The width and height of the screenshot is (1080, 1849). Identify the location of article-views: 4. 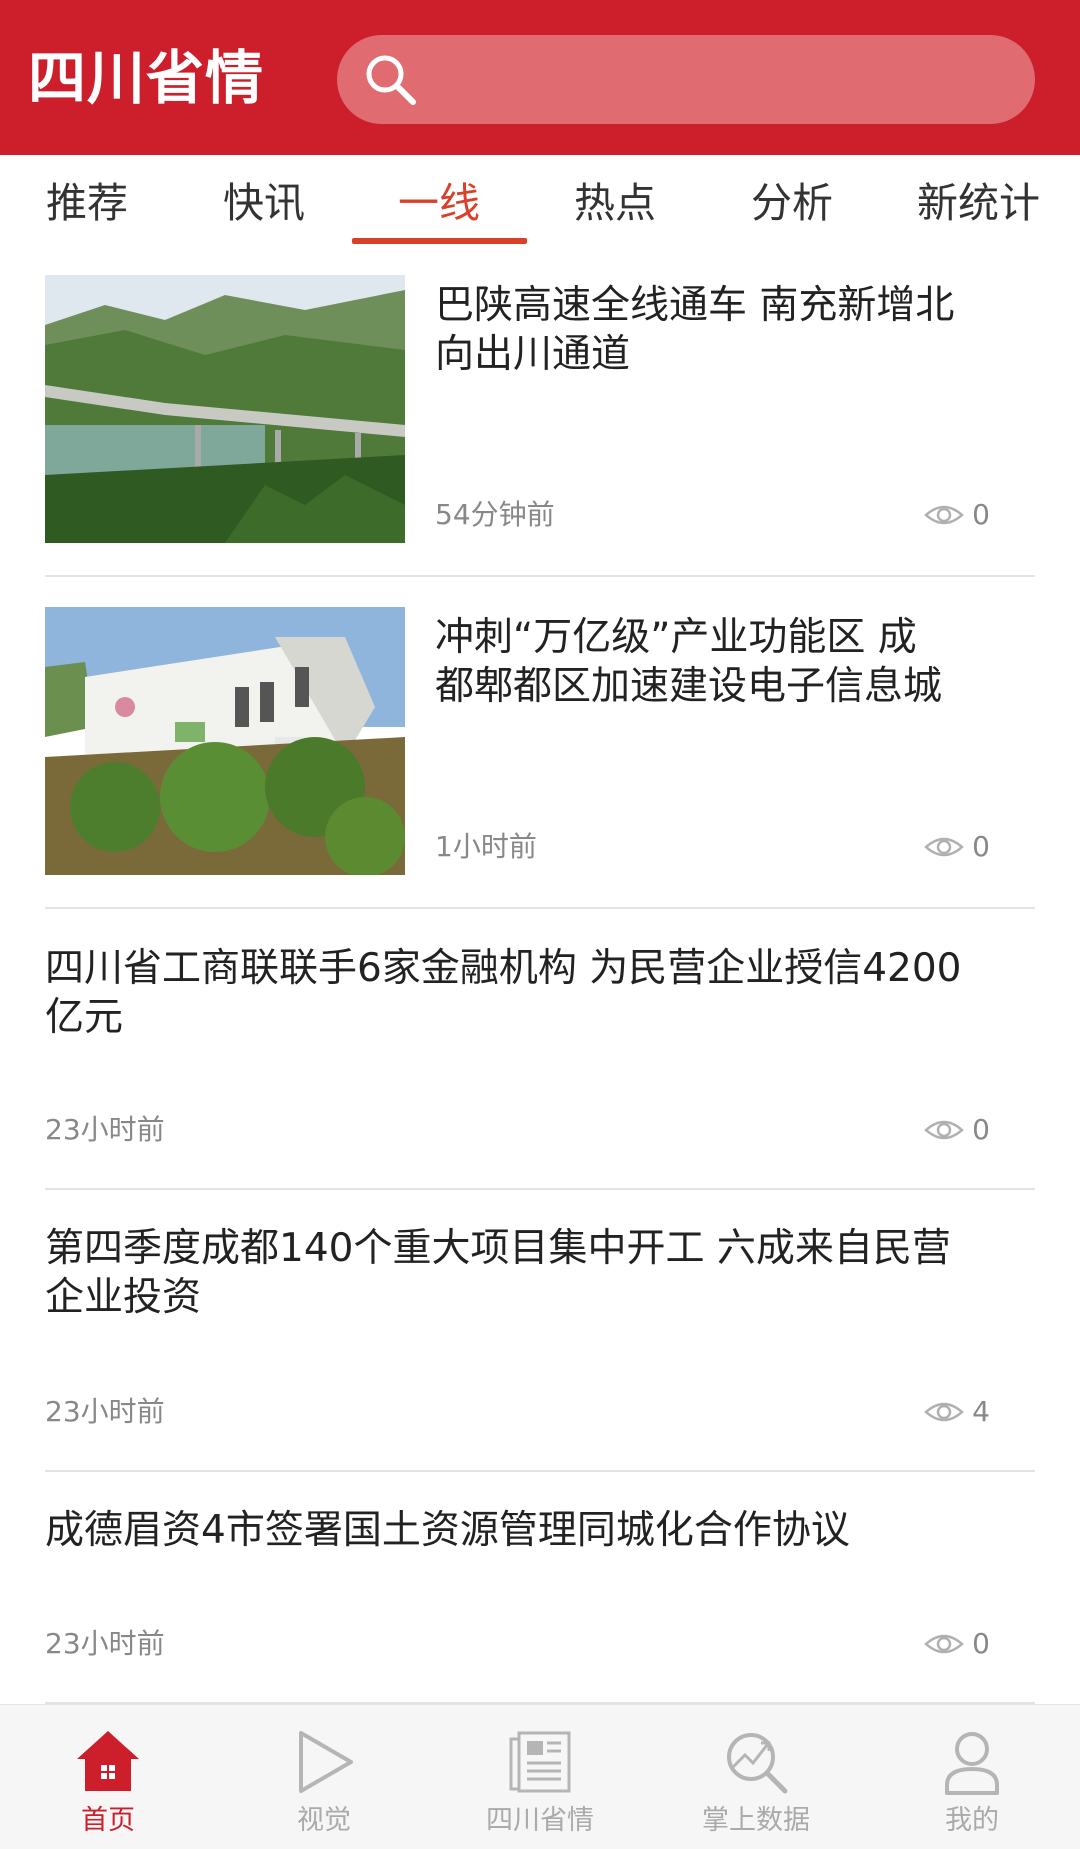
(957, 1412).